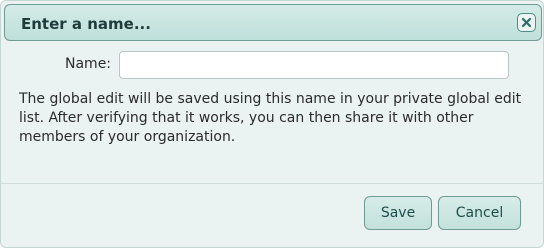 The width and height of the screenshot is (544, 248). I want to click on cancel-button: Cancel, so click(479, 213).